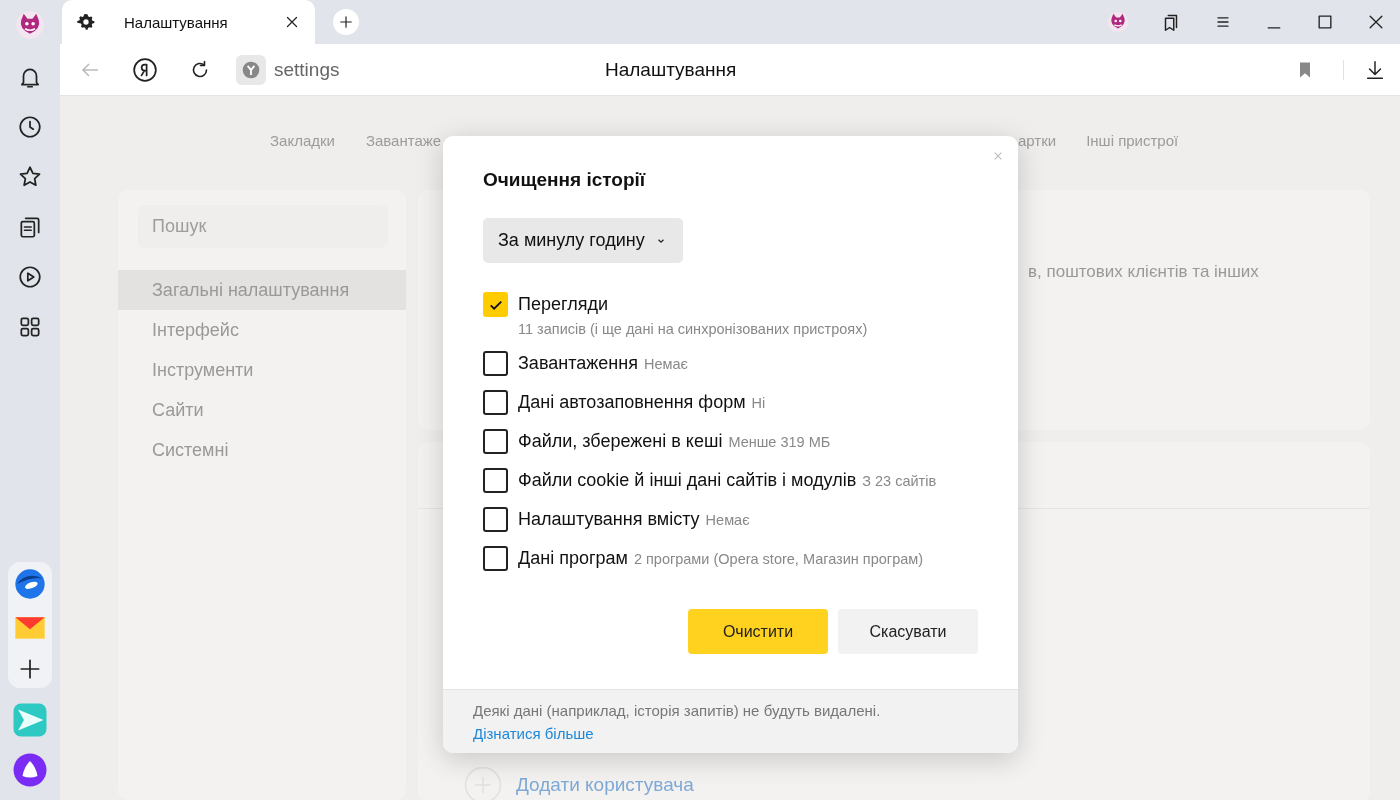  What do you see at coordinates (899, 481) in the screenshot?
I see `option-detail: З 23 сайтів` at bounding box center [899, 481].